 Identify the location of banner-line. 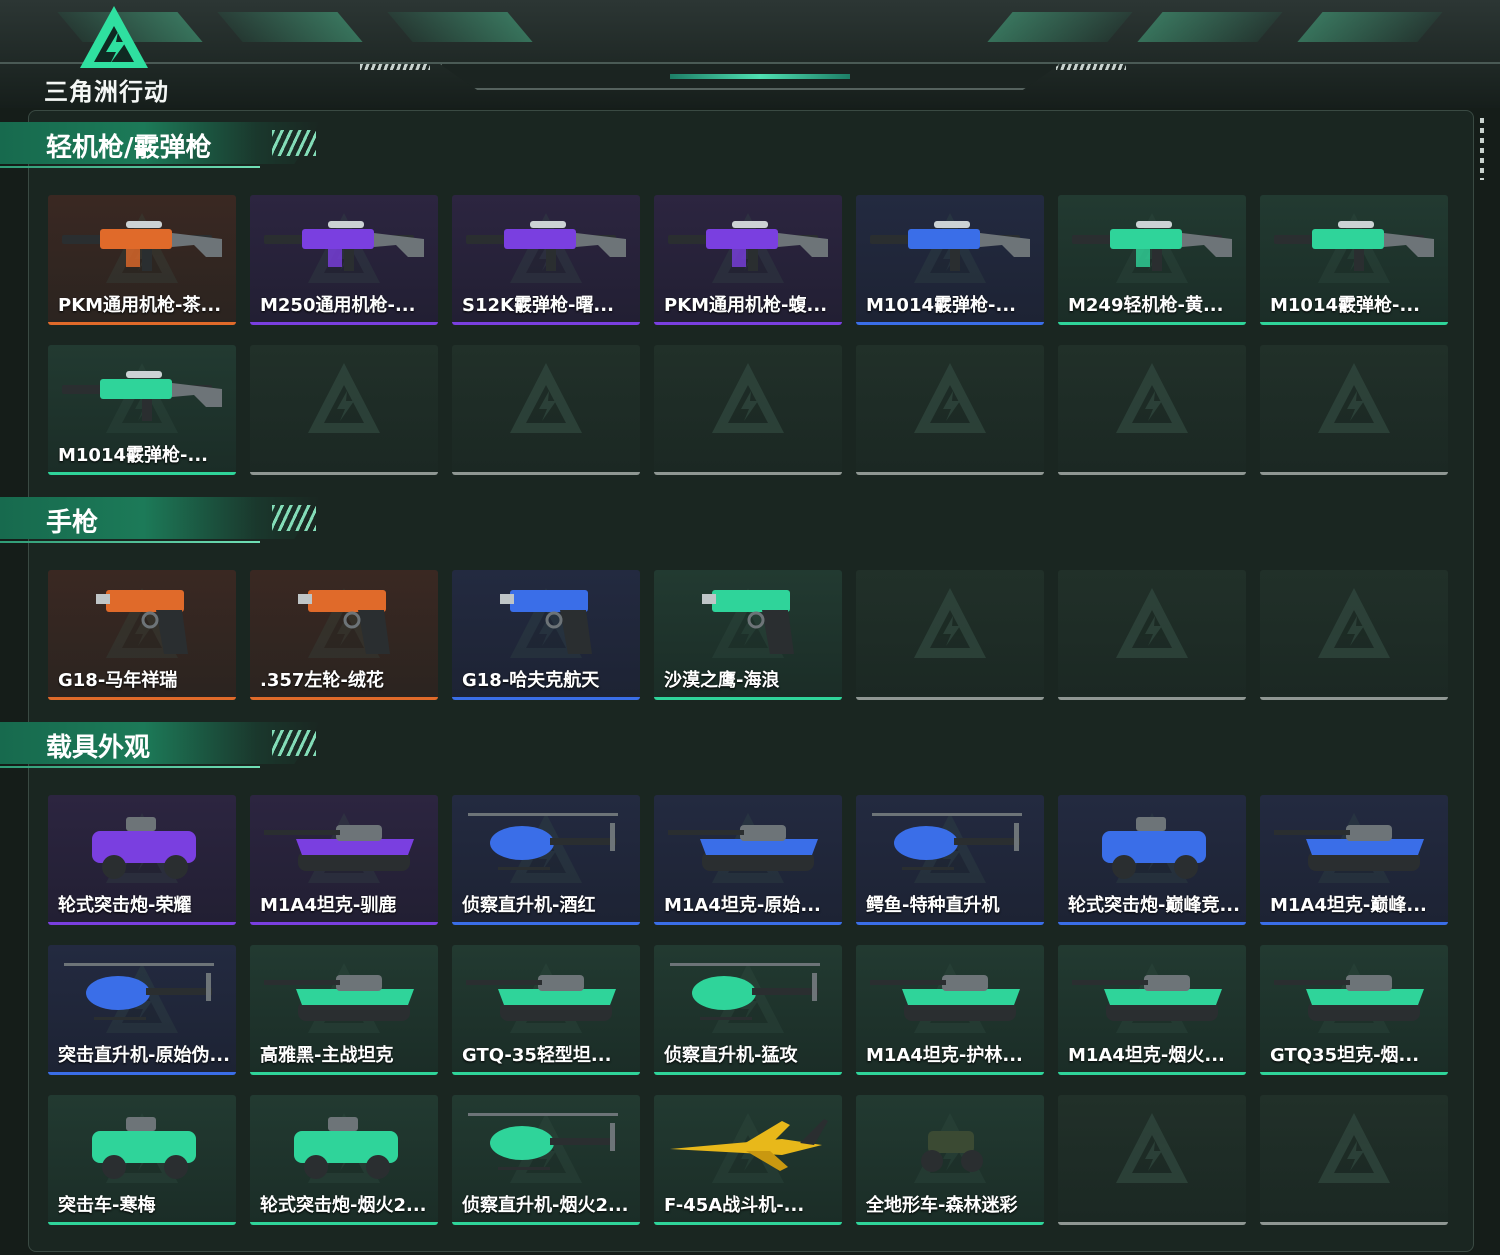
(750, 63).